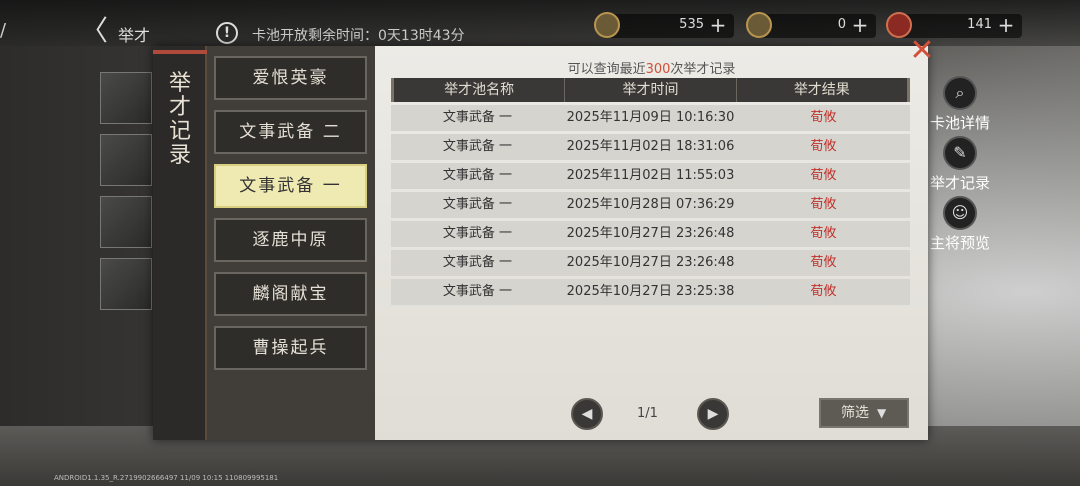 The height and width of the screenshot is (486, 1080). I want to click on token-icon, so click(899, 25).